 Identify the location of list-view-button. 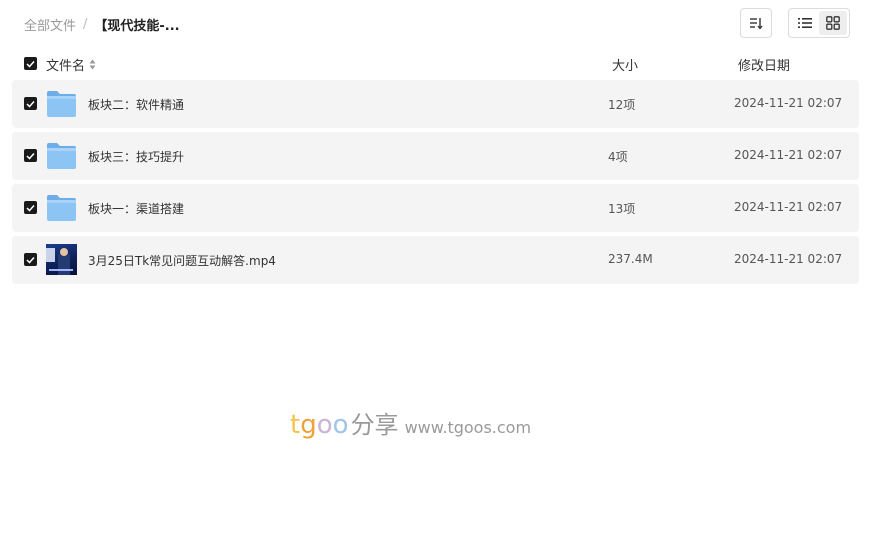
(805, 23).